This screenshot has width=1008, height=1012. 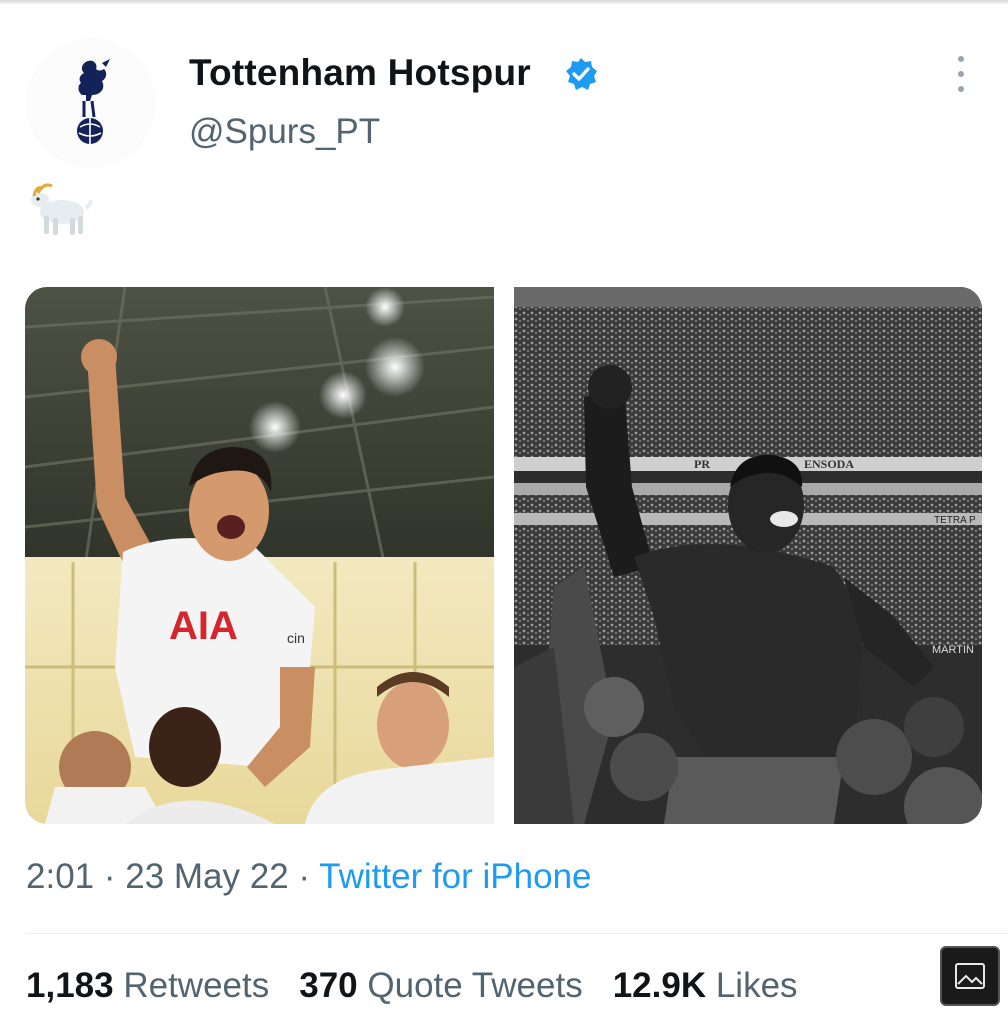 I want to click on likes-stat: 12.9K Likes, so click(x=705, y=985).